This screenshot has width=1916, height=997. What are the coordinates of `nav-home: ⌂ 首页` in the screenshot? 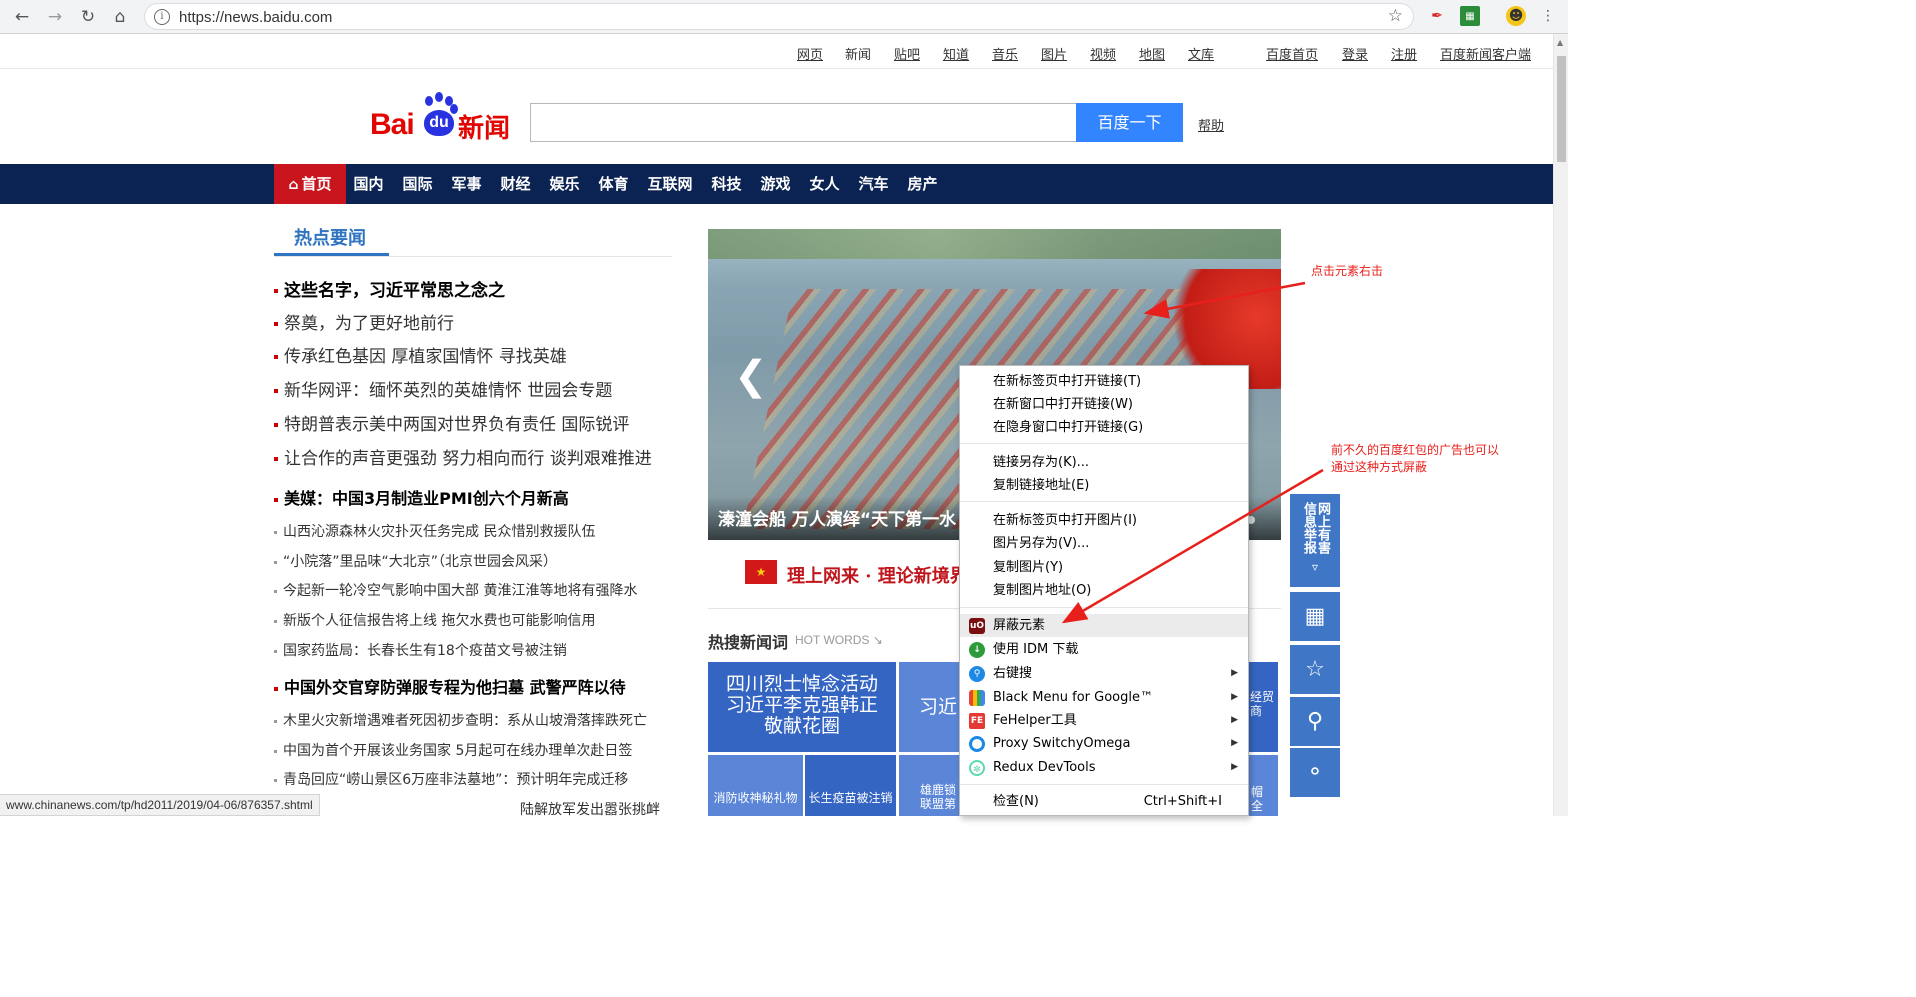 It's located at (310, 184).